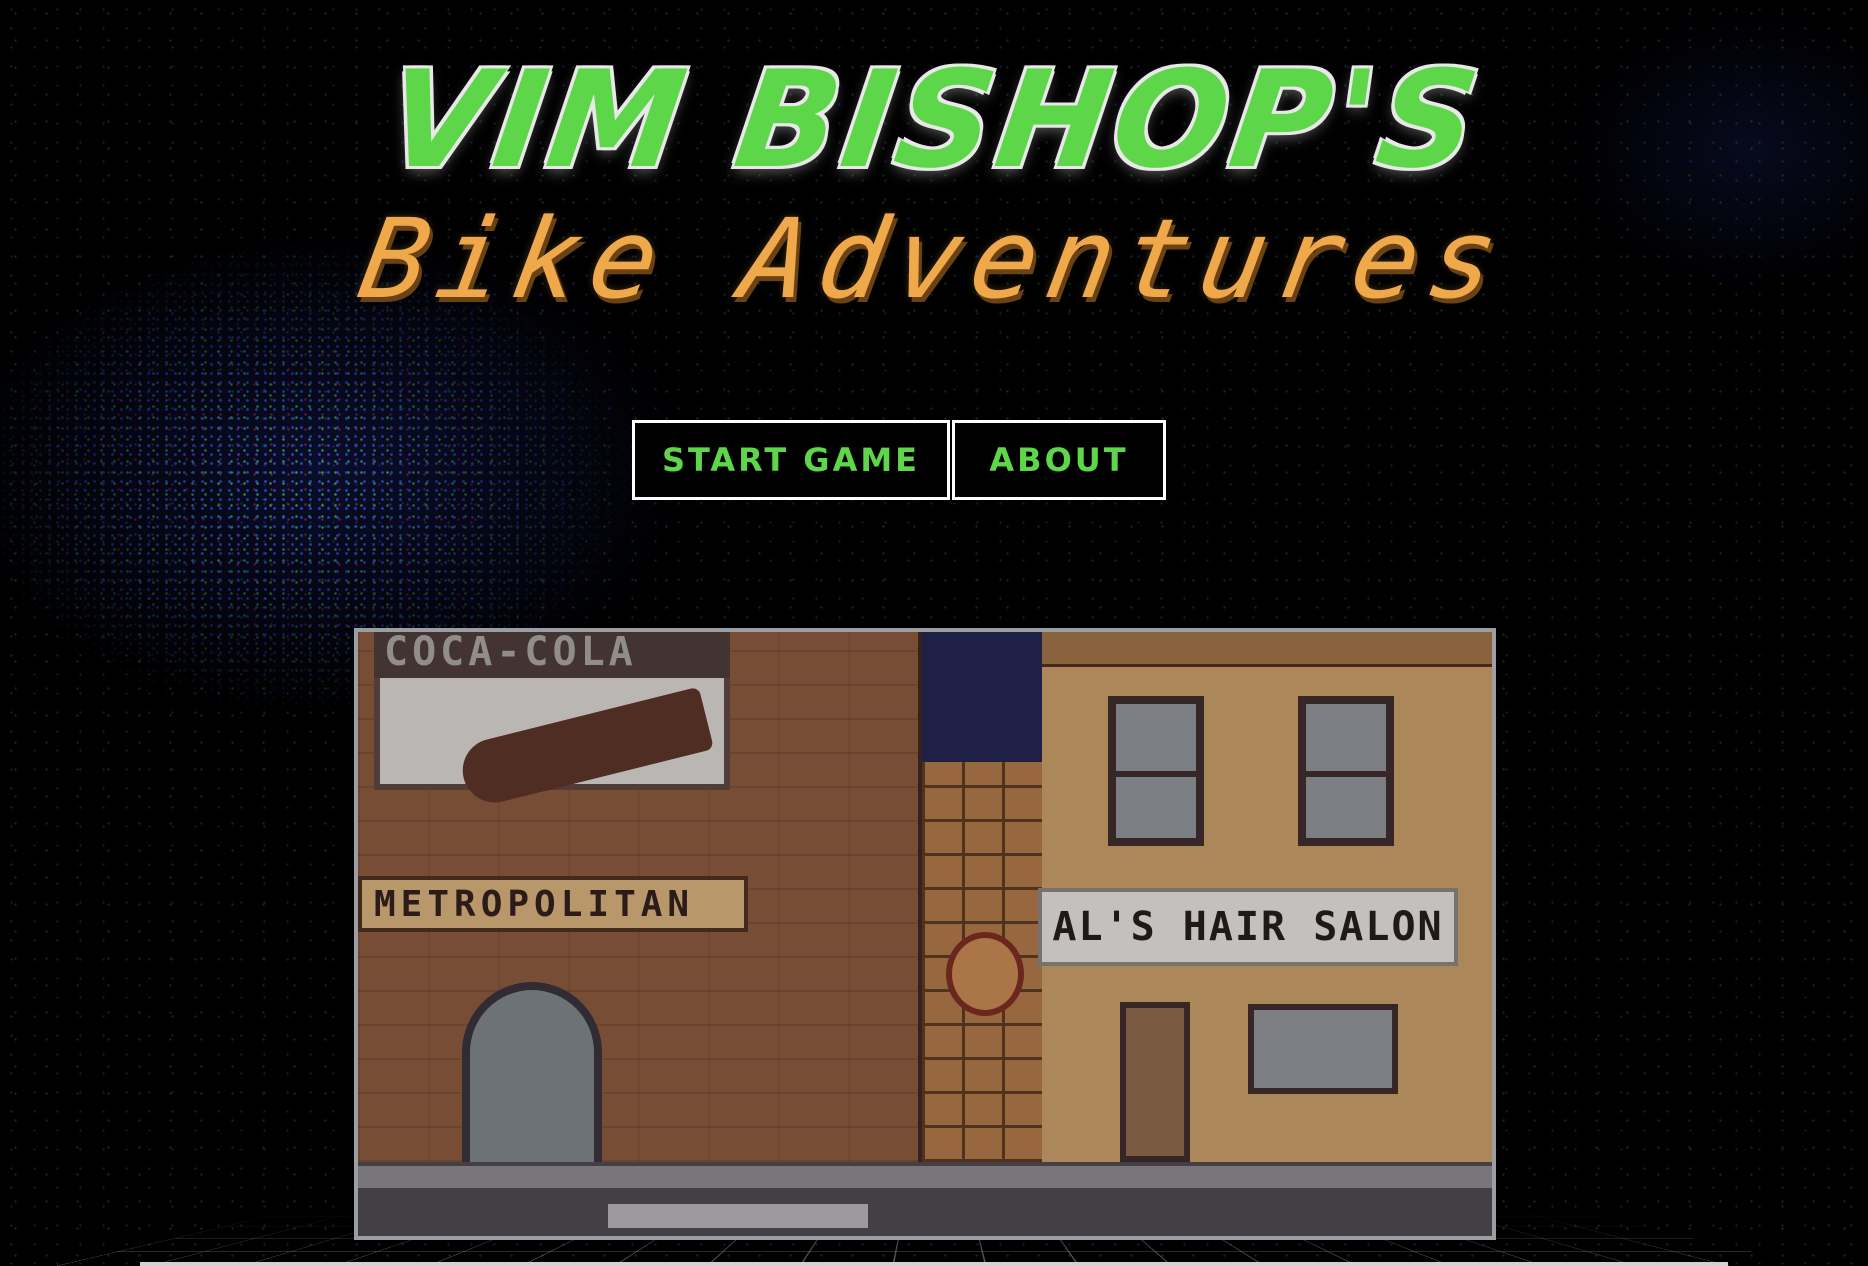  Describe the element at coordinates (934, 259) in the screenshot. I see `title-logo-subtitle: Bike Adventures` at that location.